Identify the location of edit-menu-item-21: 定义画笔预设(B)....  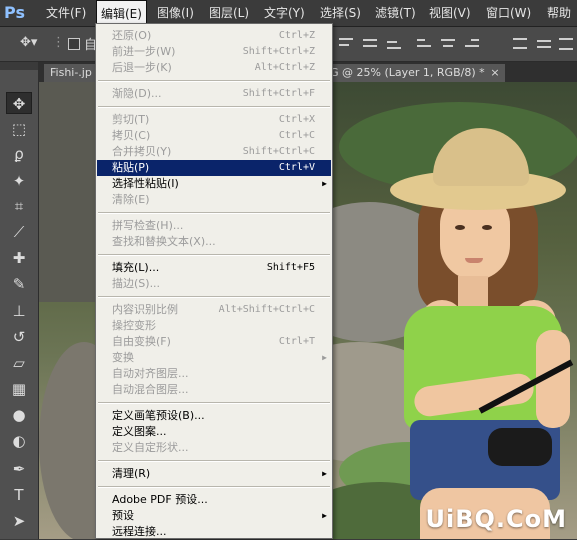
(214, 416).